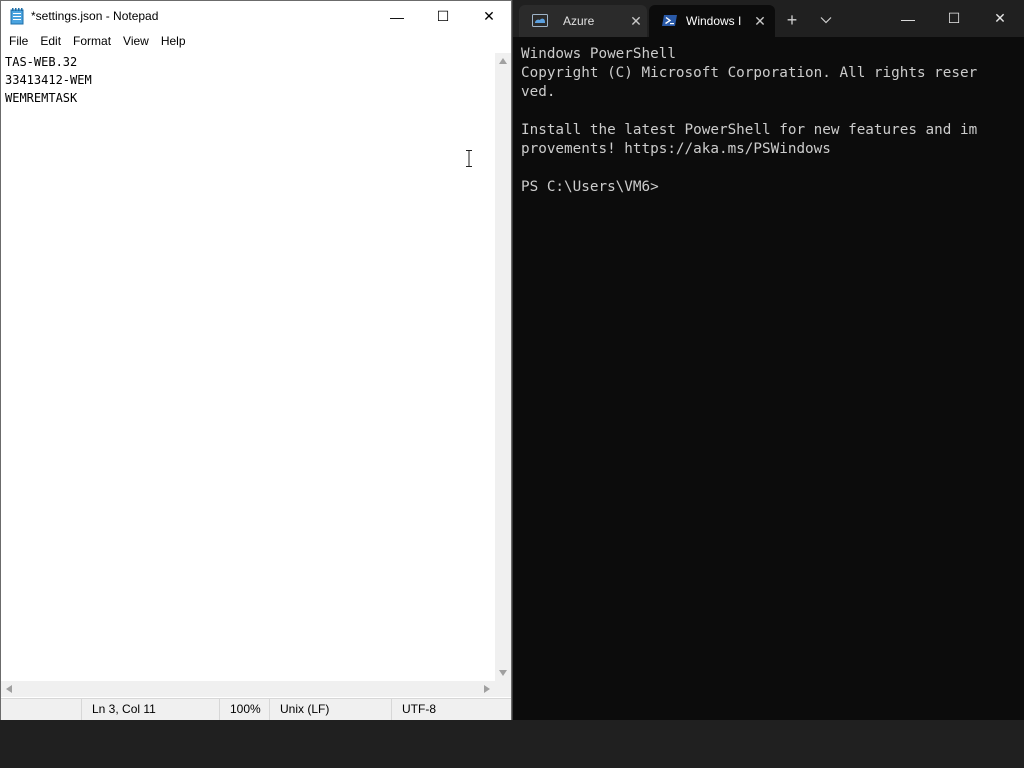 This screenshot has height=768, width=1024. What do you see at coordinates (487, 689) in the screenshot?
I see `scroll-right-icon` at bounding box center [487, 689].